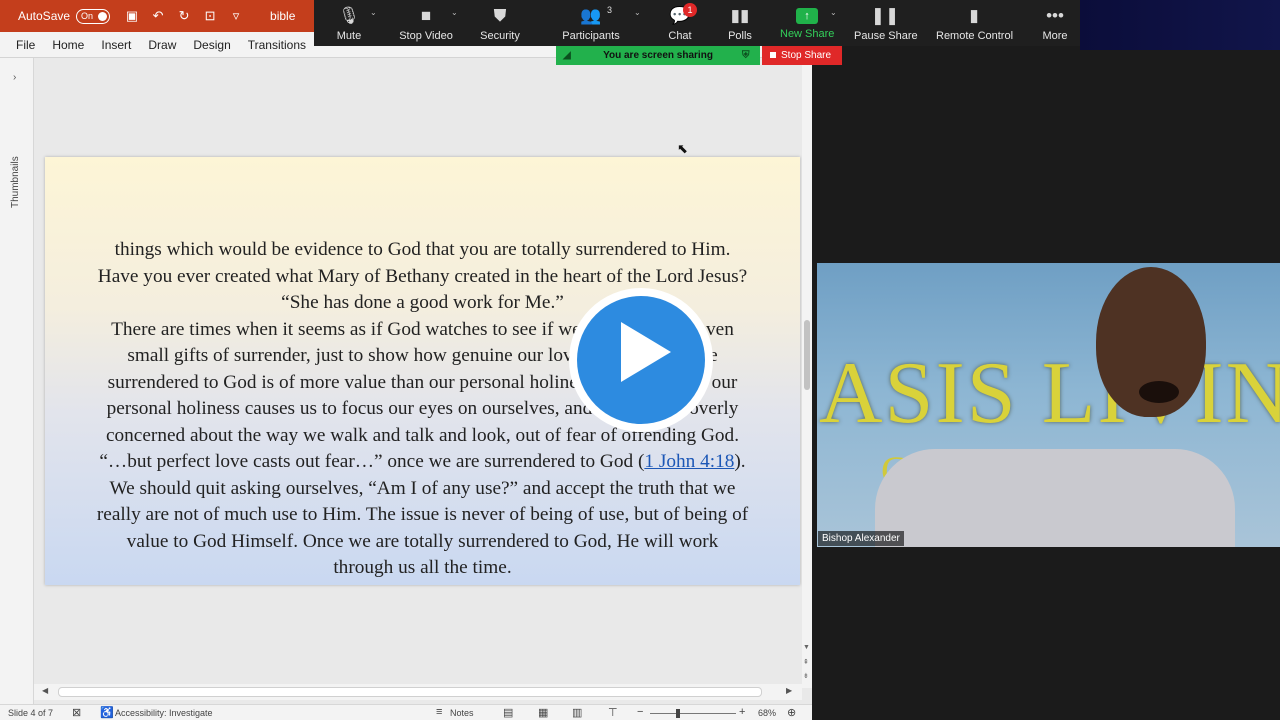  Describe the element at coordinates (462, 713) in the screenshot. I see `notes-button: Notes` at that location.